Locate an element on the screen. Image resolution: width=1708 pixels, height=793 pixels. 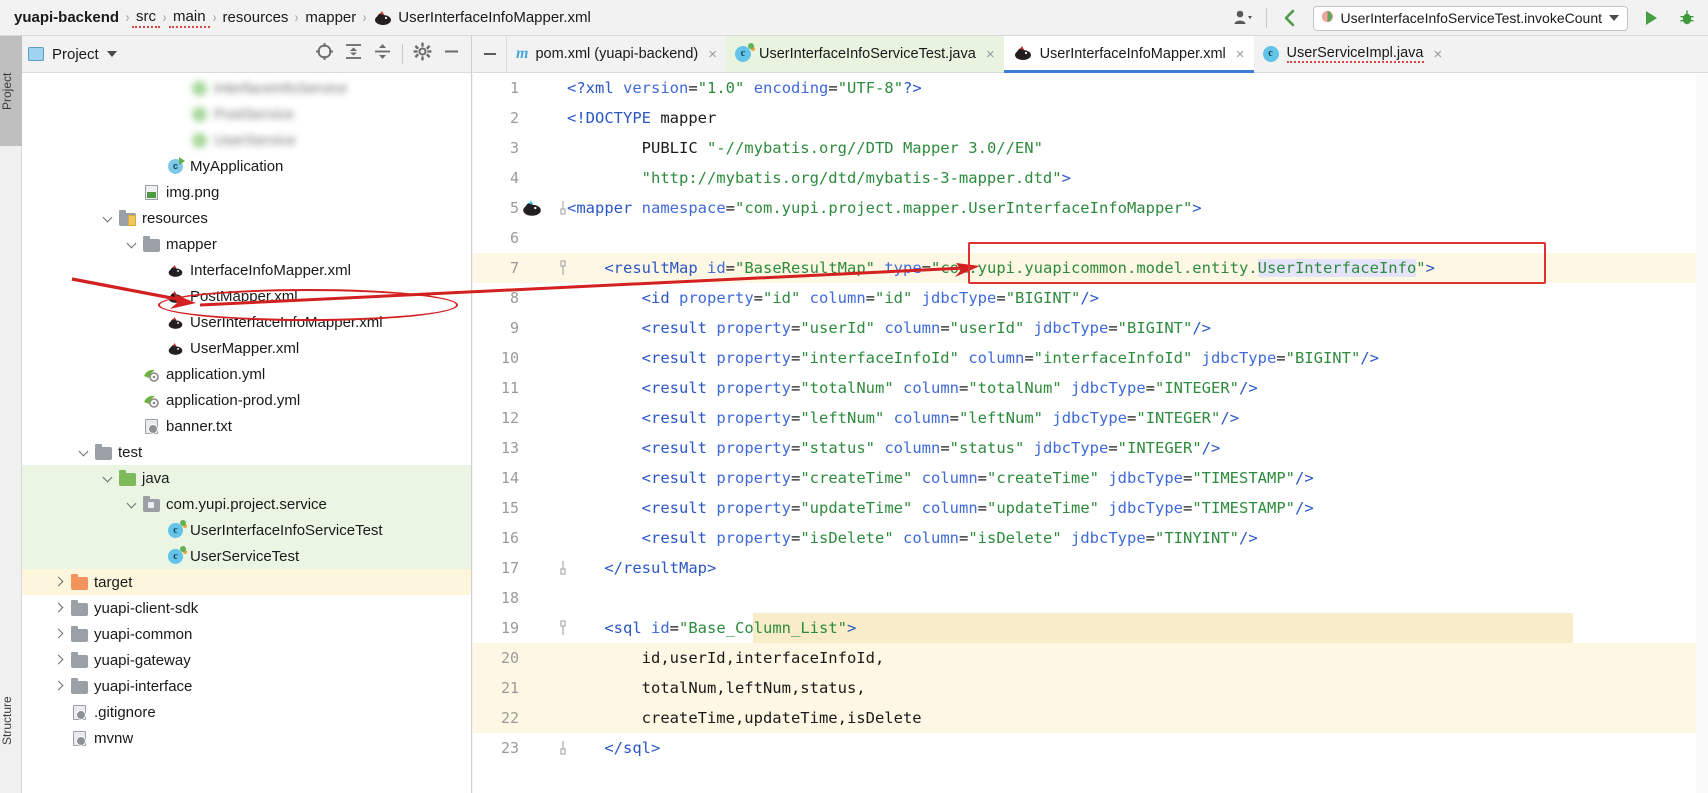
annotation-ellipse-mapper-file is located at coordinates (308, 305).